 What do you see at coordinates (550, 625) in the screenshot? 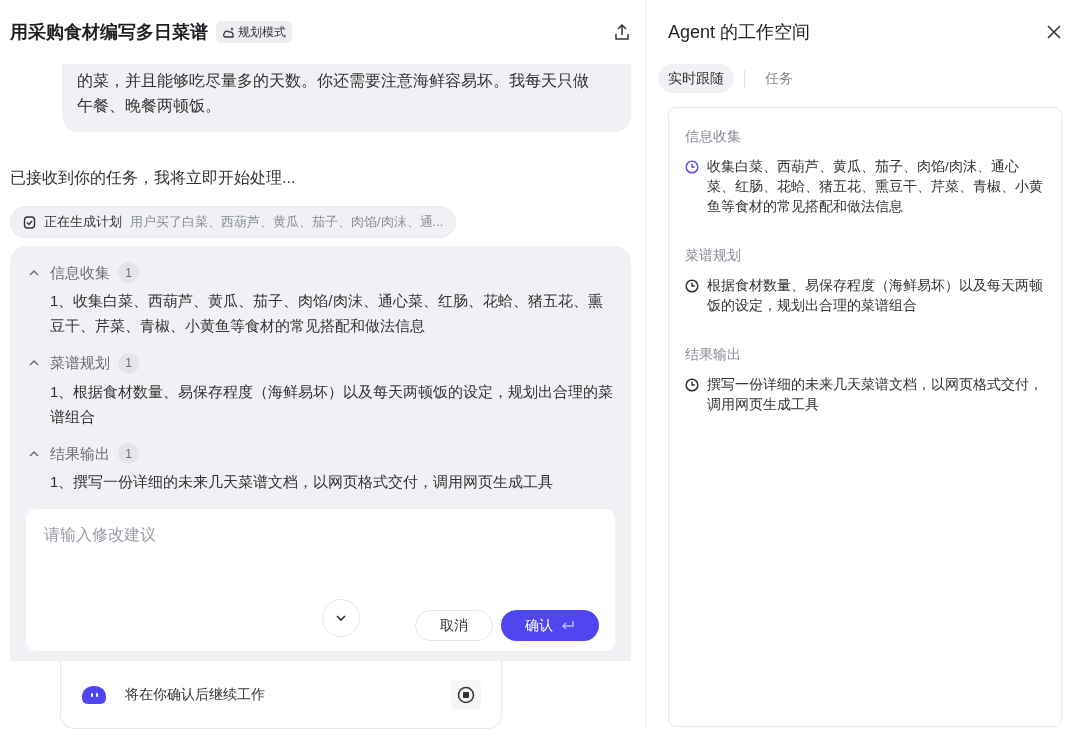
I see `confirm-button: 确认` at bounding box center [550, 625].